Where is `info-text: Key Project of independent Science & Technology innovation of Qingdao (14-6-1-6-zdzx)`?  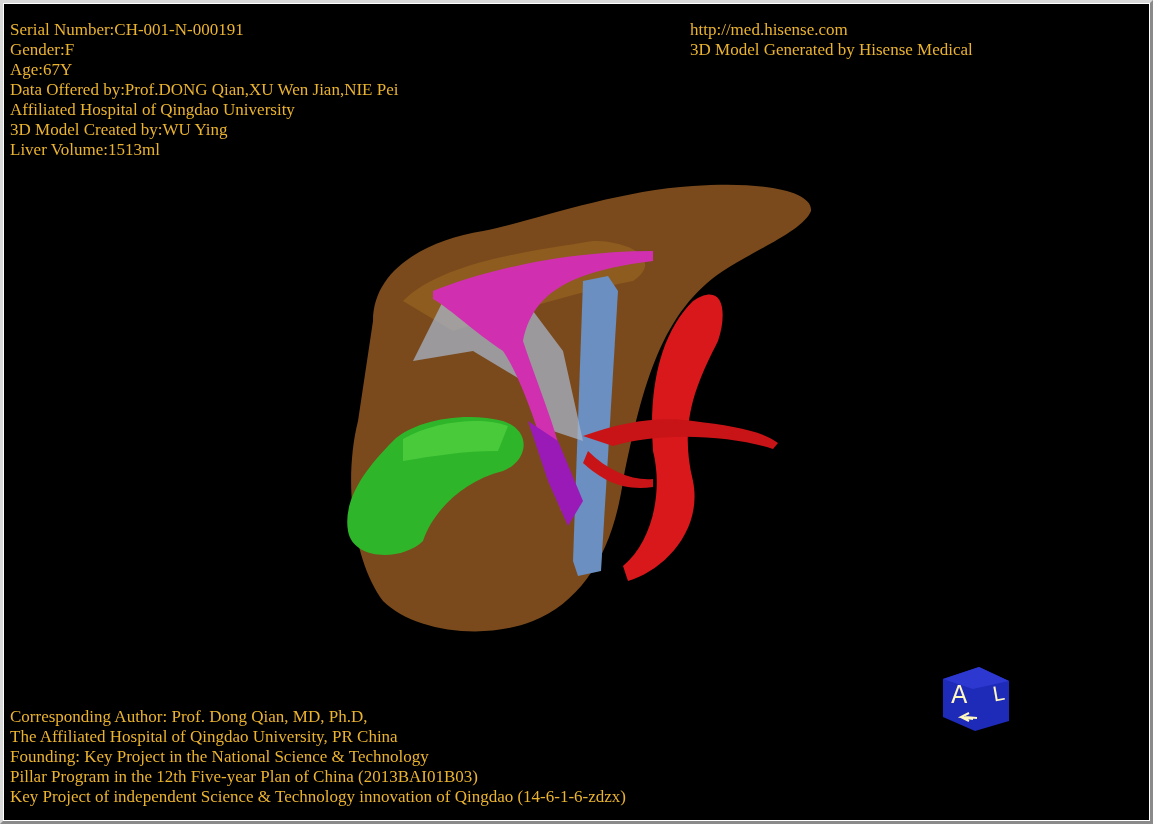 info-text: Key Project of independent Science & Technology innovation of Qingdao (14-6-1-6-zdzx) is located at coordinates (318, 797).